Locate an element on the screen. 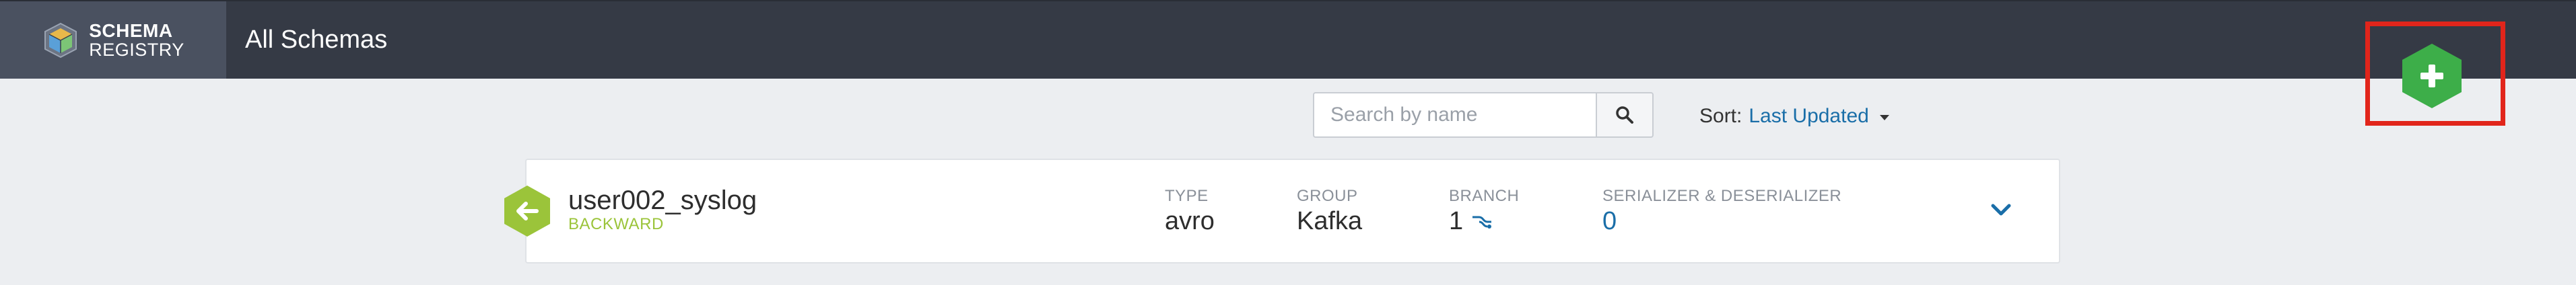 The width and height of the screenshot is (2576, 285). search-input is located at coordinates (1454, 115).